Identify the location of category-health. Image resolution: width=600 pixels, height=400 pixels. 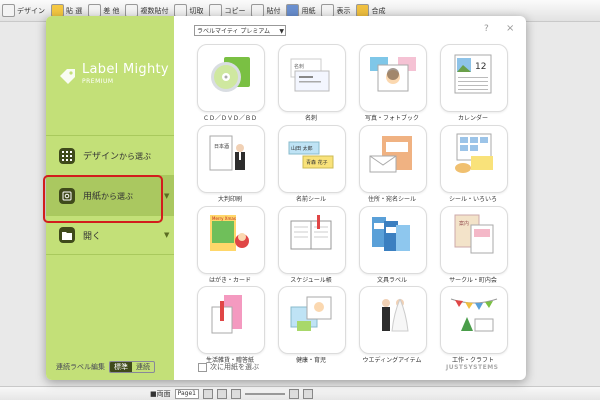
(312, 320).